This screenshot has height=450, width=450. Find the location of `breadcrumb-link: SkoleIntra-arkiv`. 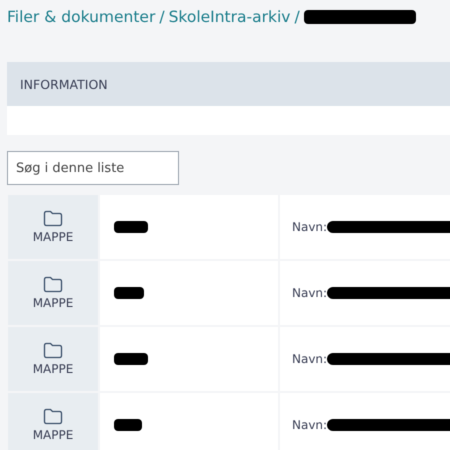

breadcrumb-link: SkoleIntra-arkiv is located at coordinates (229, 17).